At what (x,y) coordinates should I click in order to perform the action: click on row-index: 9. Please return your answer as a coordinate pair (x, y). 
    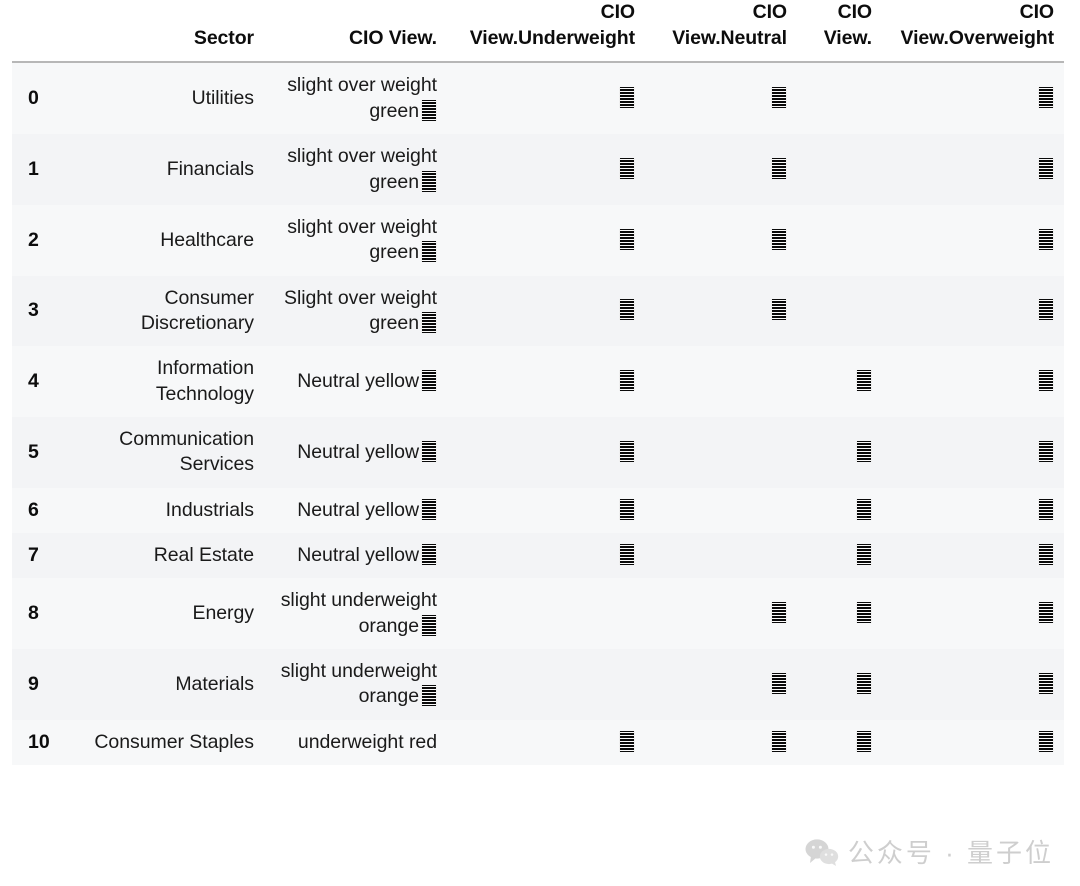
    Looking at the image, I should click on (41, 684).